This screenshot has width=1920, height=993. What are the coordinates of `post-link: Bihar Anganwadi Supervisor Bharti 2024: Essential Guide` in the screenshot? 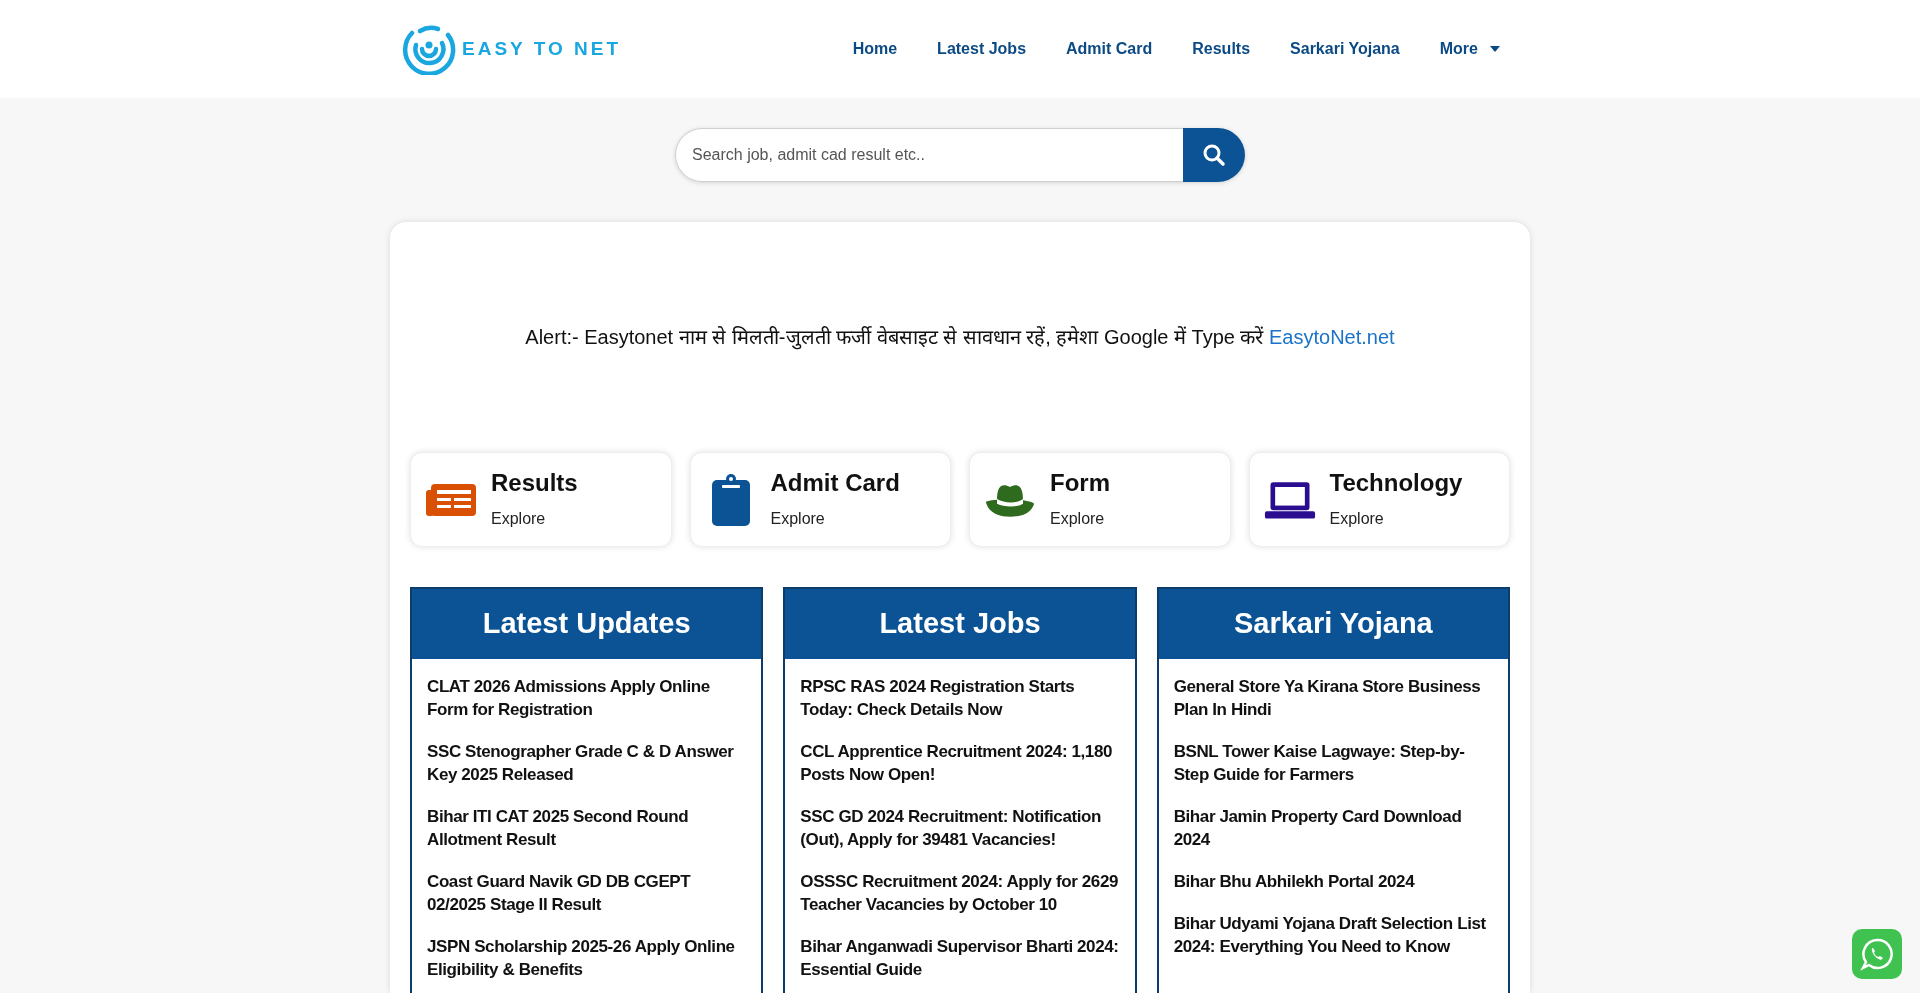 It's located at (960, 958).